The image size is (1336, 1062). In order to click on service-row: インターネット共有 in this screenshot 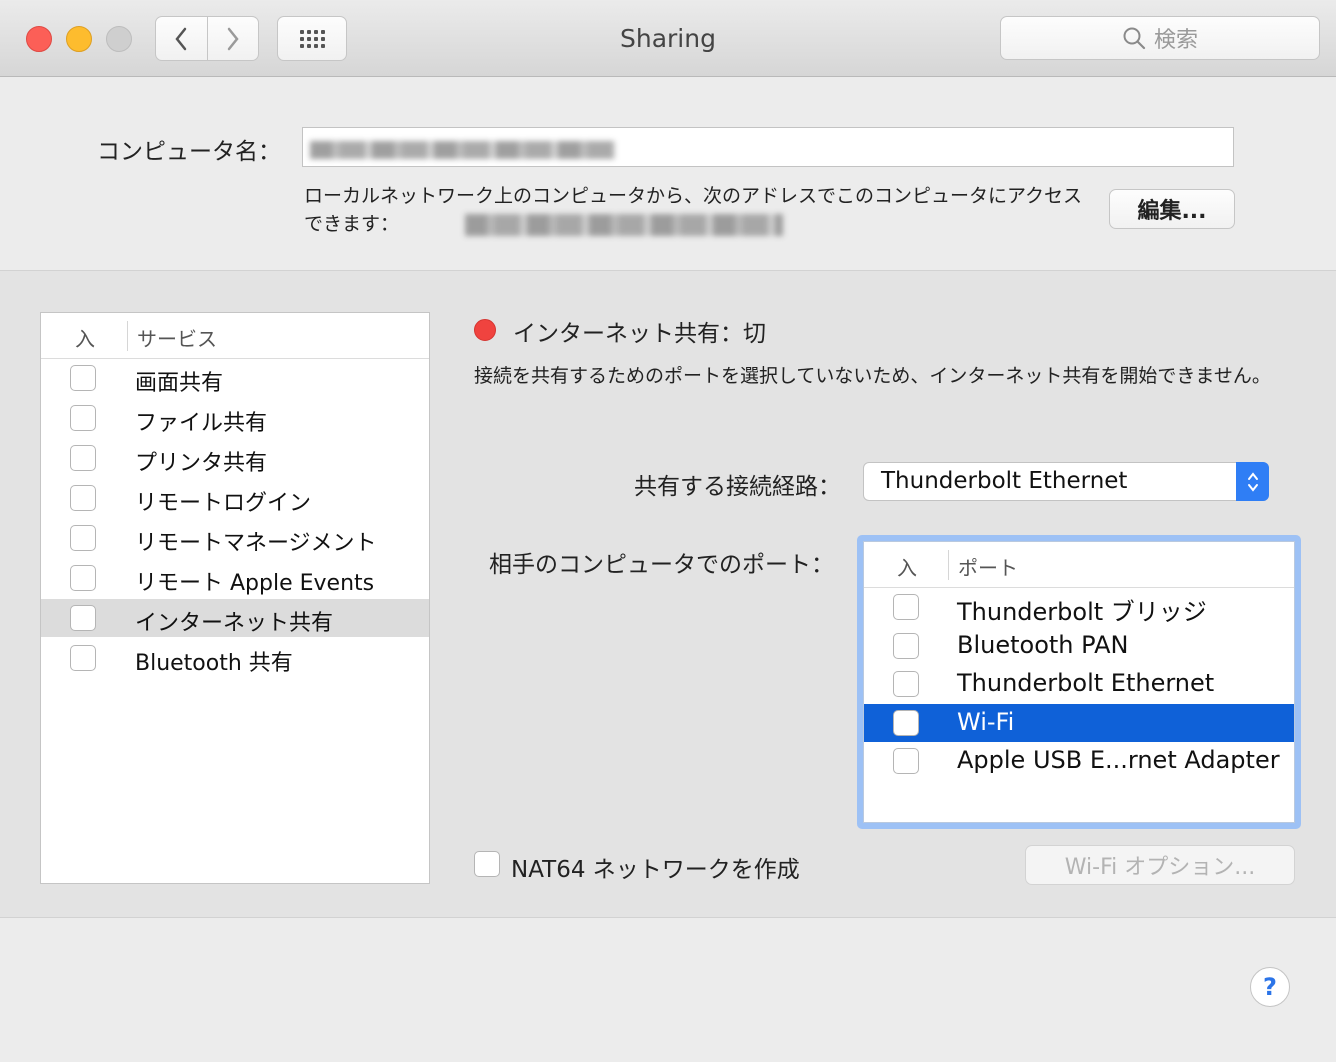, I will do `click(235, 618)`.